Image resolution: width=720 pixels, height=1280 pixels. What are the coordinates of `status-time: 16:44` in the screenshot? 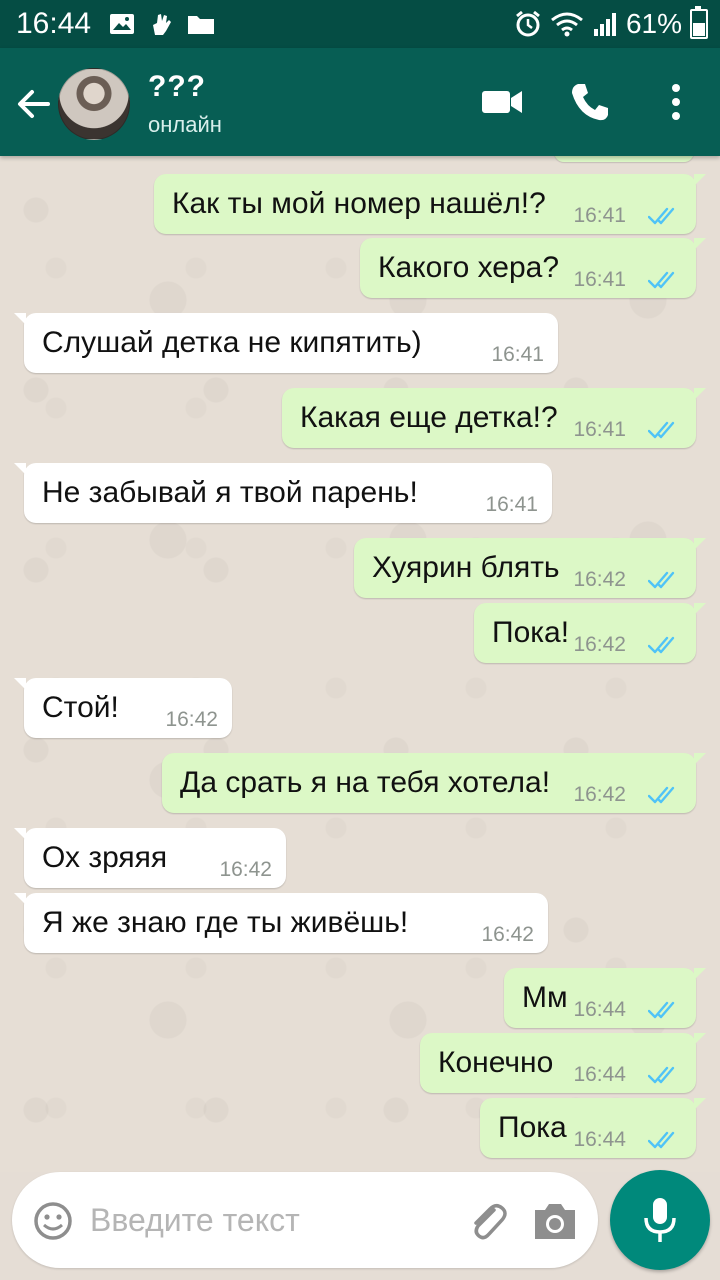 It's located at (54, 23).